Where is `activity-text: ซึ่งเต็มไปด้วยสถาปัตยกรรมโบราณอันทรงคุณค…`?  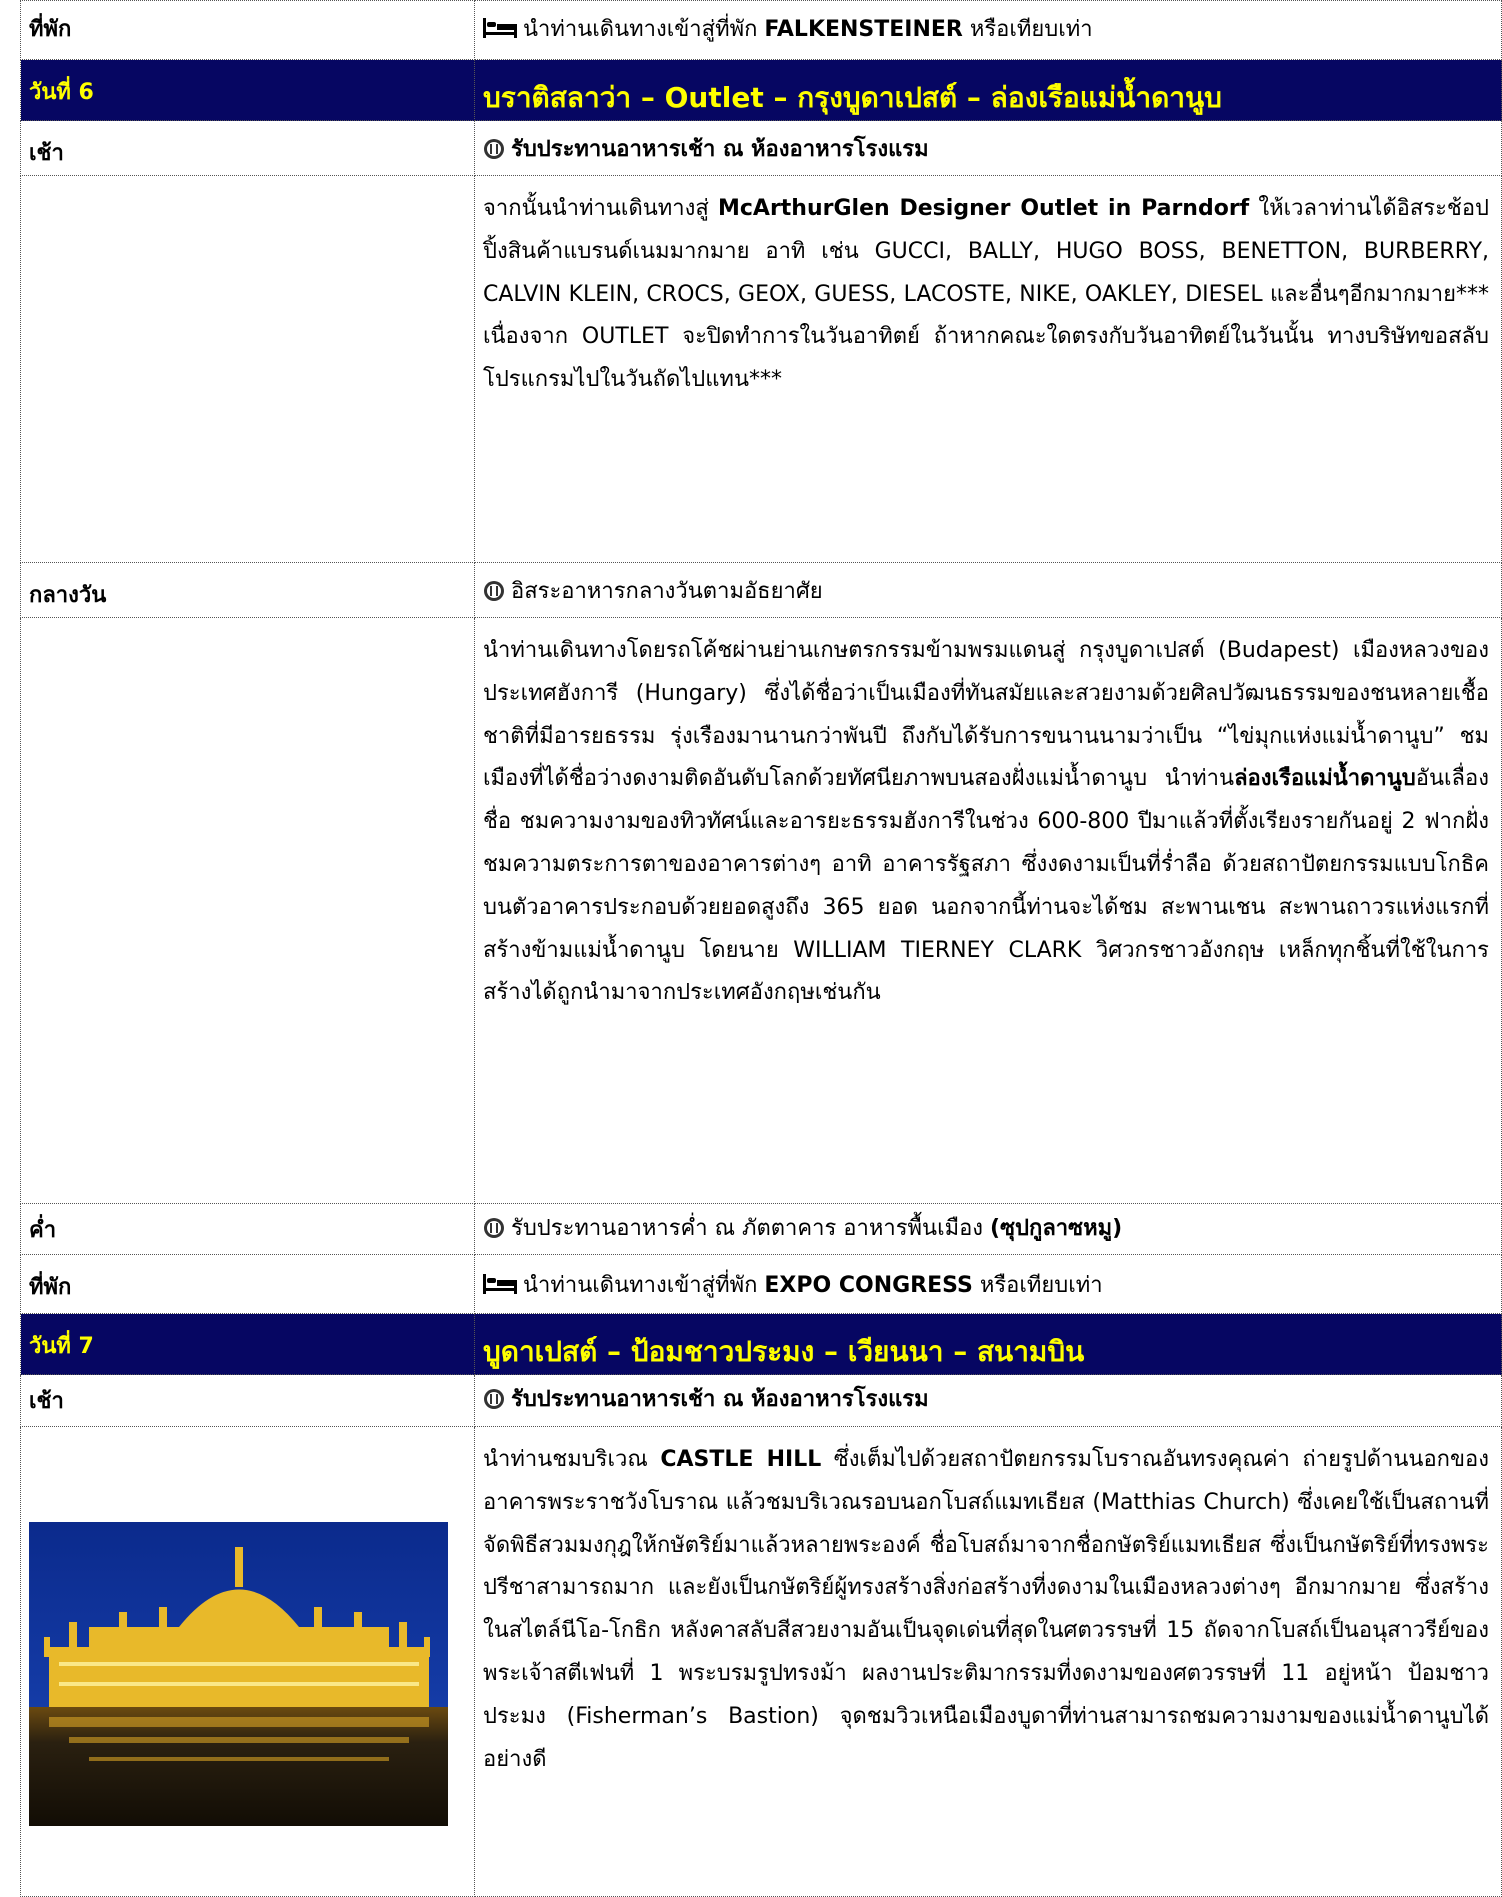 activity-text: ซึ่งเต็มไปด้วยสถาปัตยกรรมโบราณอันทรงคุณค… is located at coordinates (986, 1609).